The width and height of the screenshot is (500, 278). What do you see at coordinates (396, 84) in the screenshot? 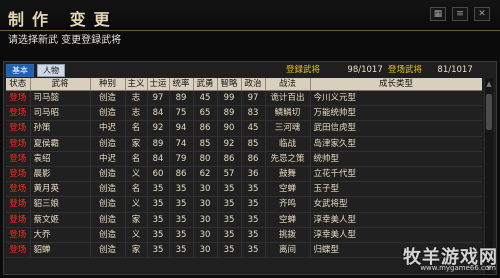
I see `col-growth: 成长类型` at bounding box center [396, 84].